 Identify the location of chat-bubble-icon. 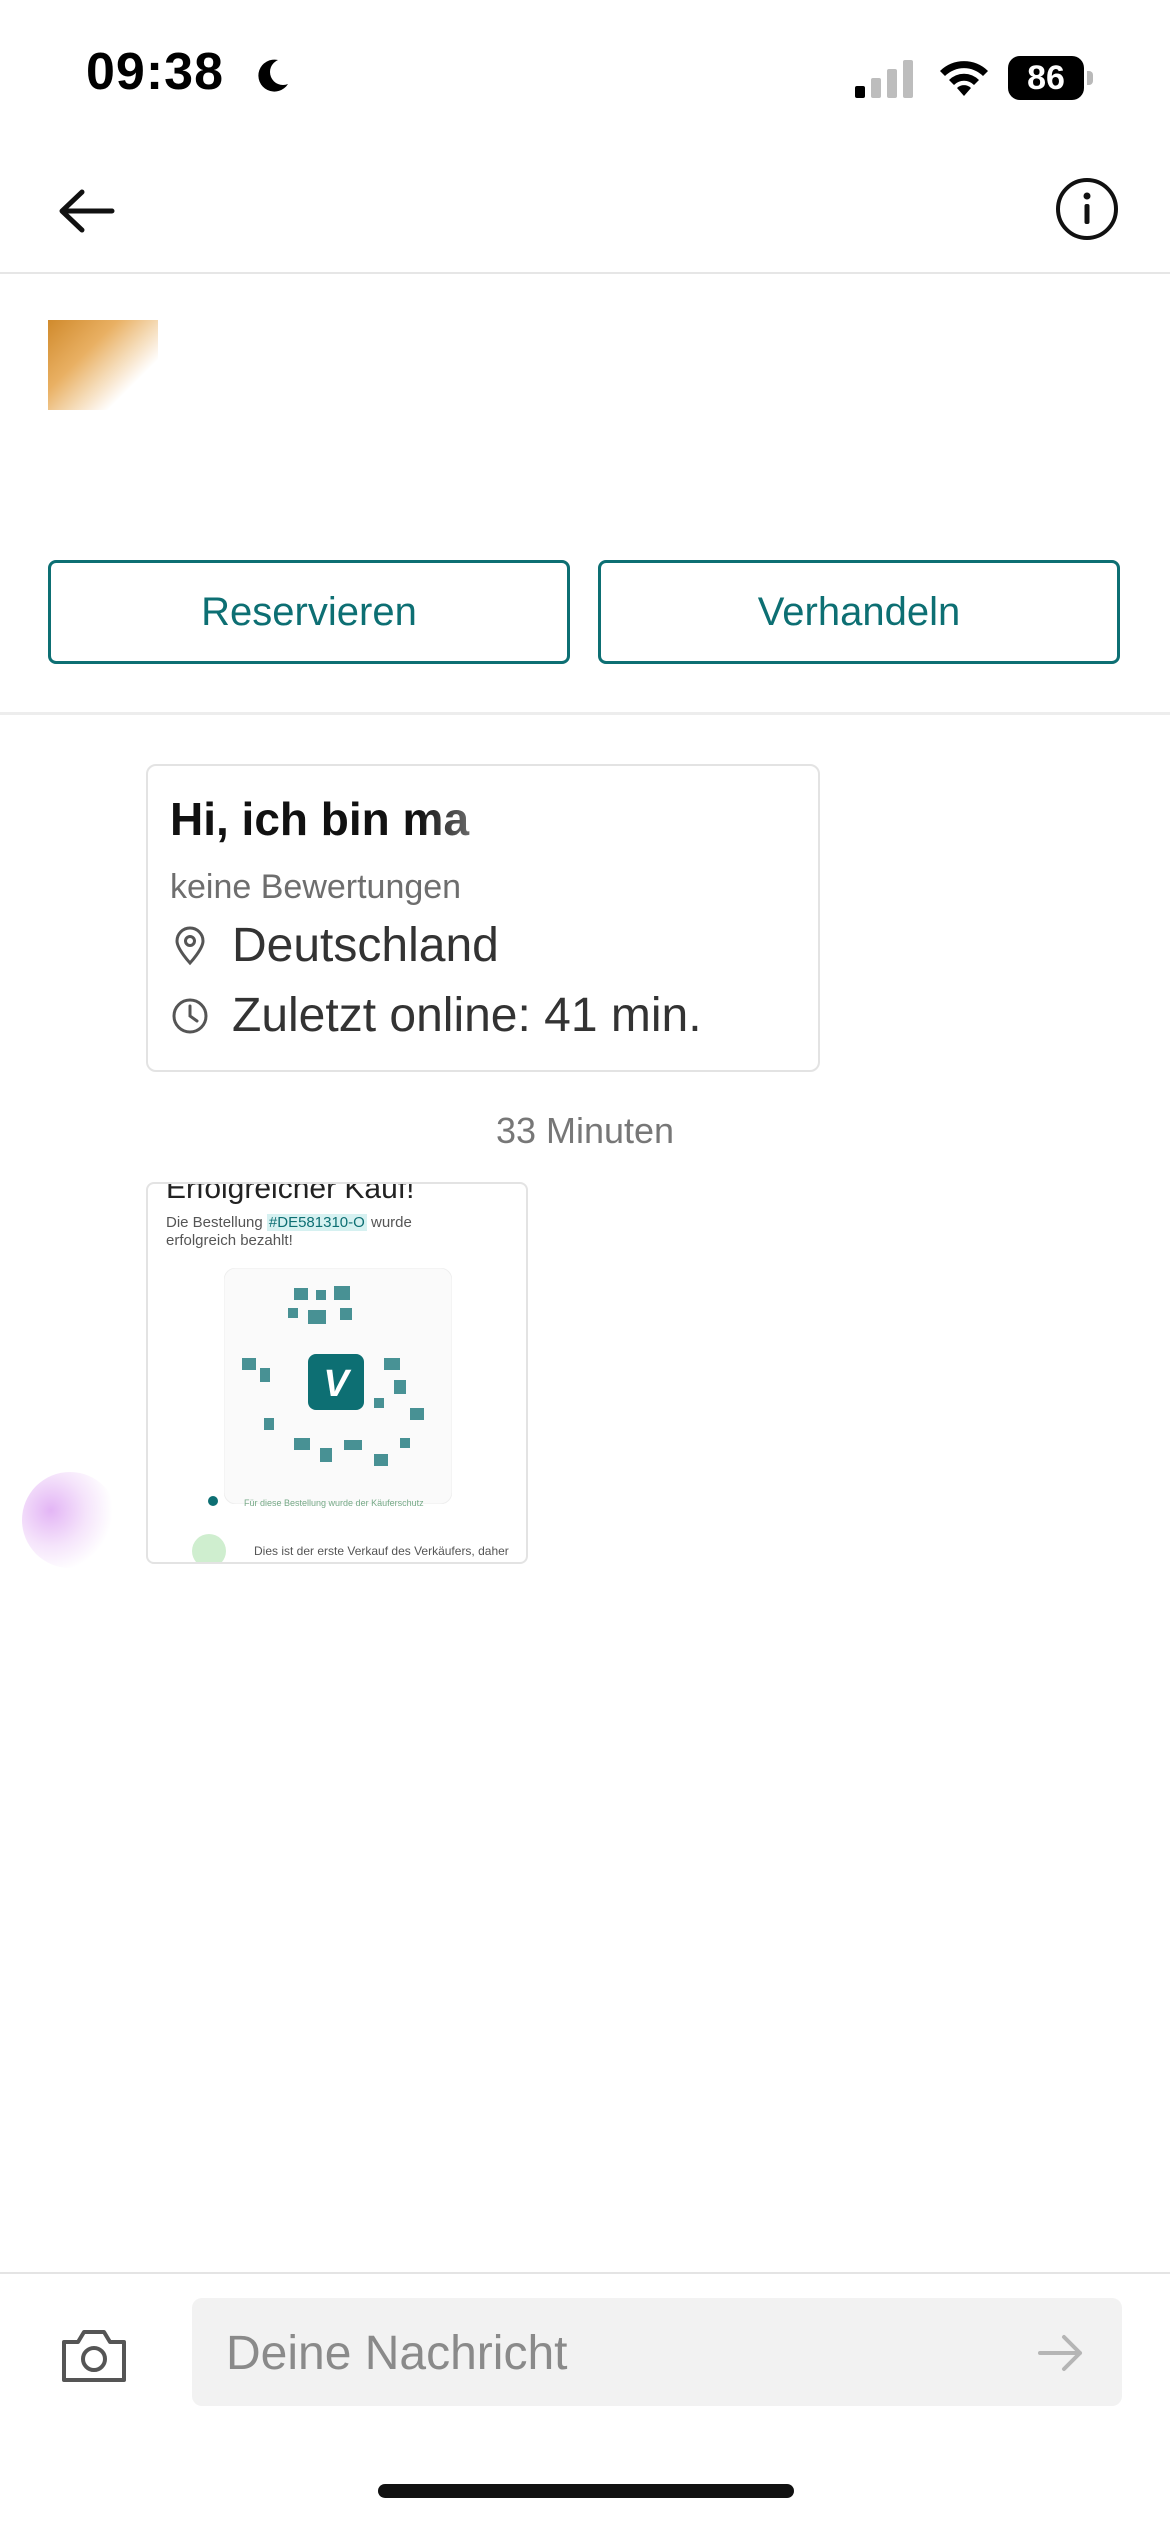
(209, 1548).